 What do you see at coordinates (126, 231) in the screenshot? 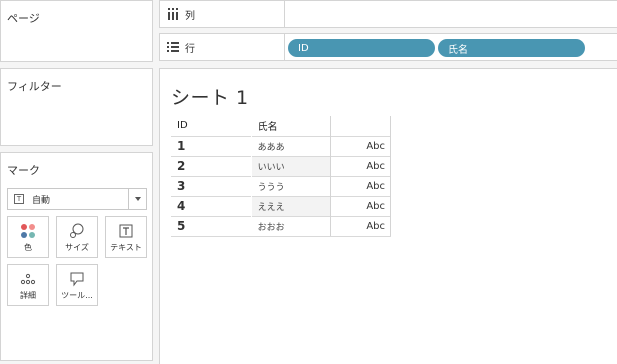
I see `text-box-icon` at bounding box center [126, 231].